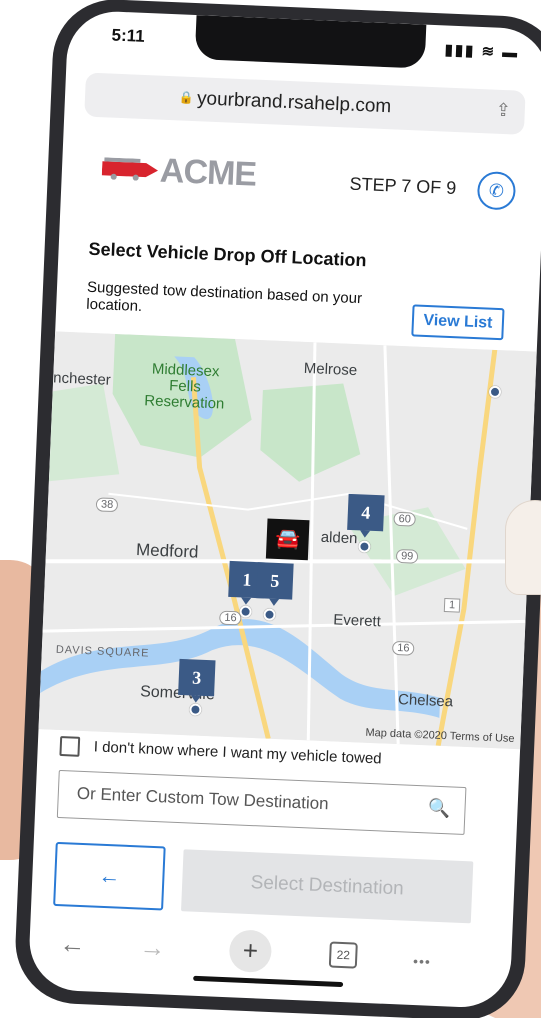  I want to click on truck-logo-icon, so click(130, 169).